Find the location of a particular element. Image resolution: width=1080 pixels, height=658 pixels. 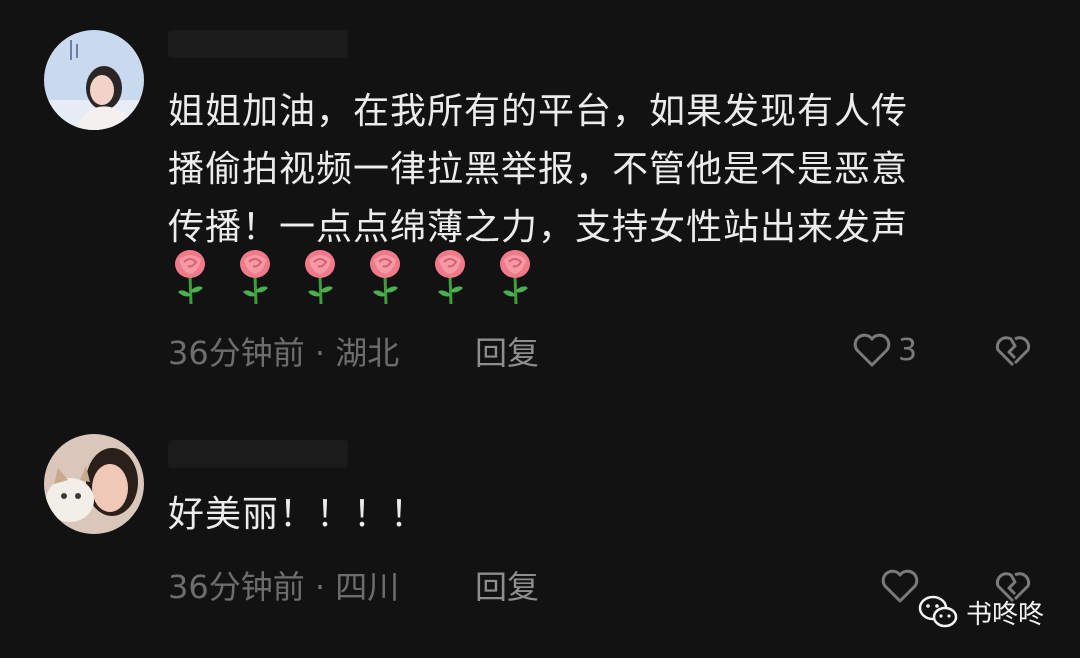

emoji-row is located at coordinates (362, 277).